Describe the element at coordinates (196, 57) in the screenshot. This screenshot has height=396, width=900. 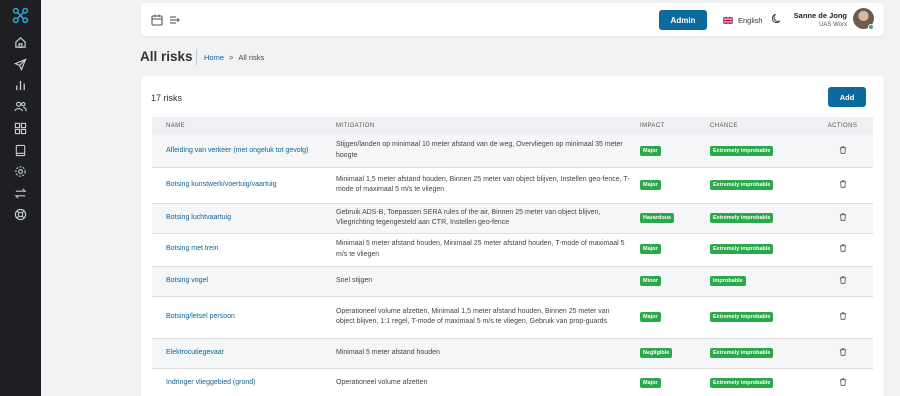
I see `title-divider` at that location.